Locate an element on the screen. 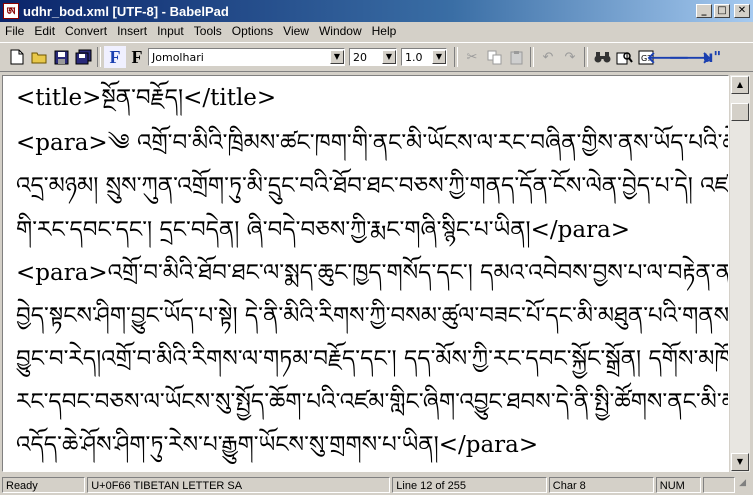 Image resolution: width=753 pixels, height=495 pixels. redo-icon: ↷ is located at coordinates (570, 57).